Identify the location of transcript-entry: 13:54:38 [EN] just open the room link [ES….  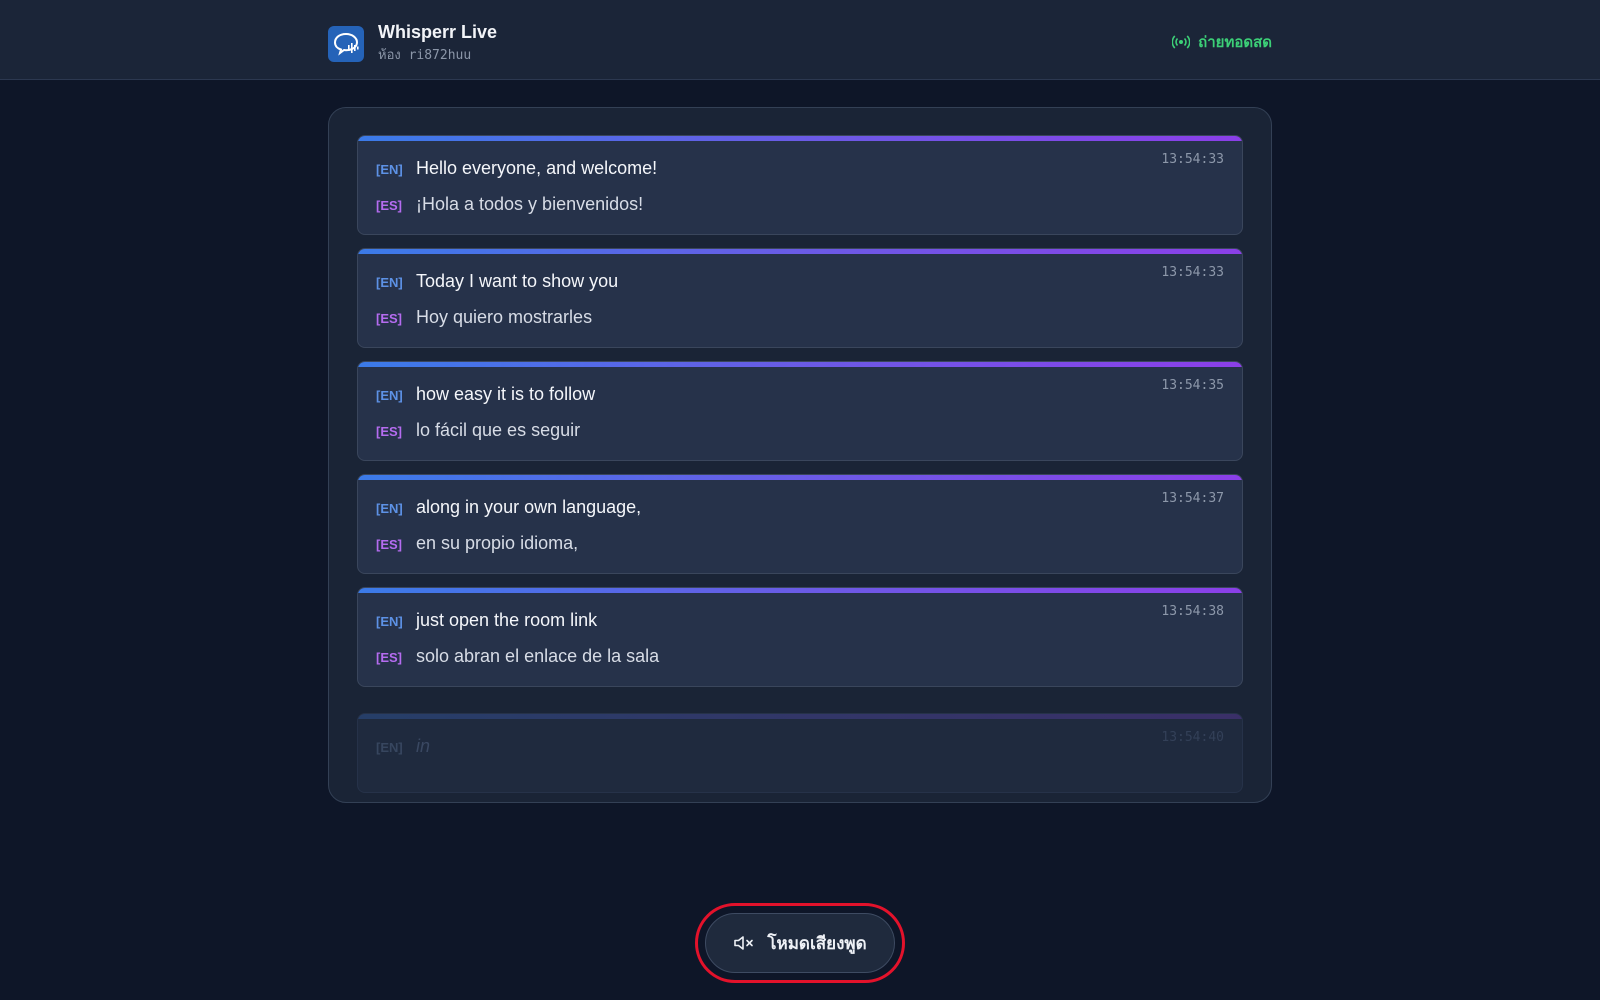
(800, 637).